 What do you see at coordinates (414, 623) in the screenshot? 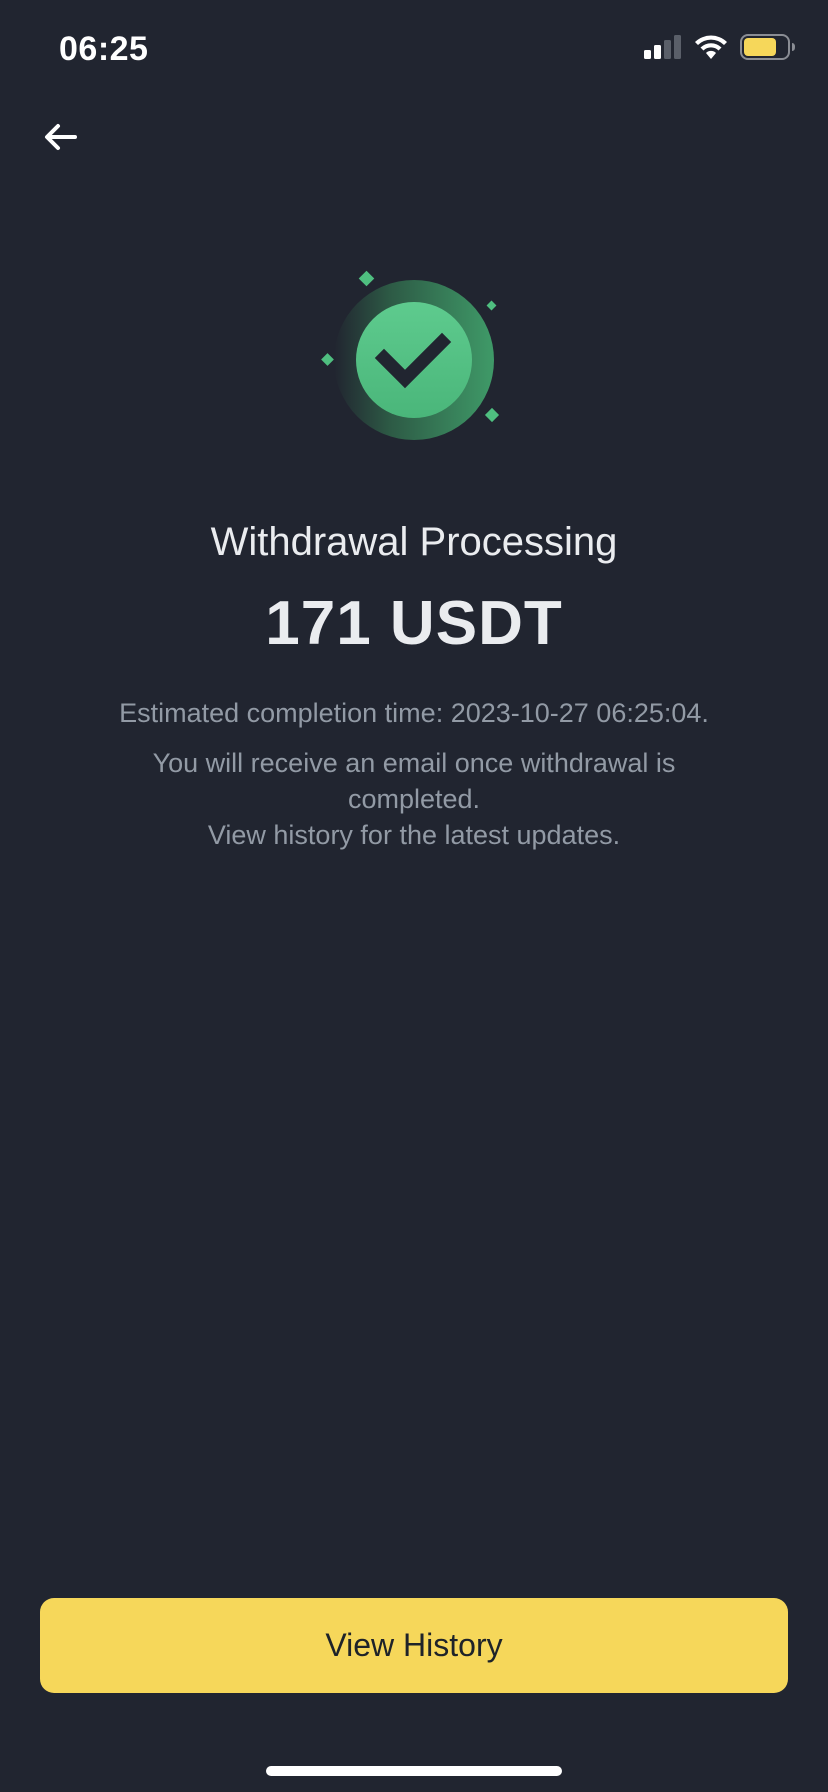
I see `withdrawal-amount: 171 USDT` at bounding box center [414, 623].